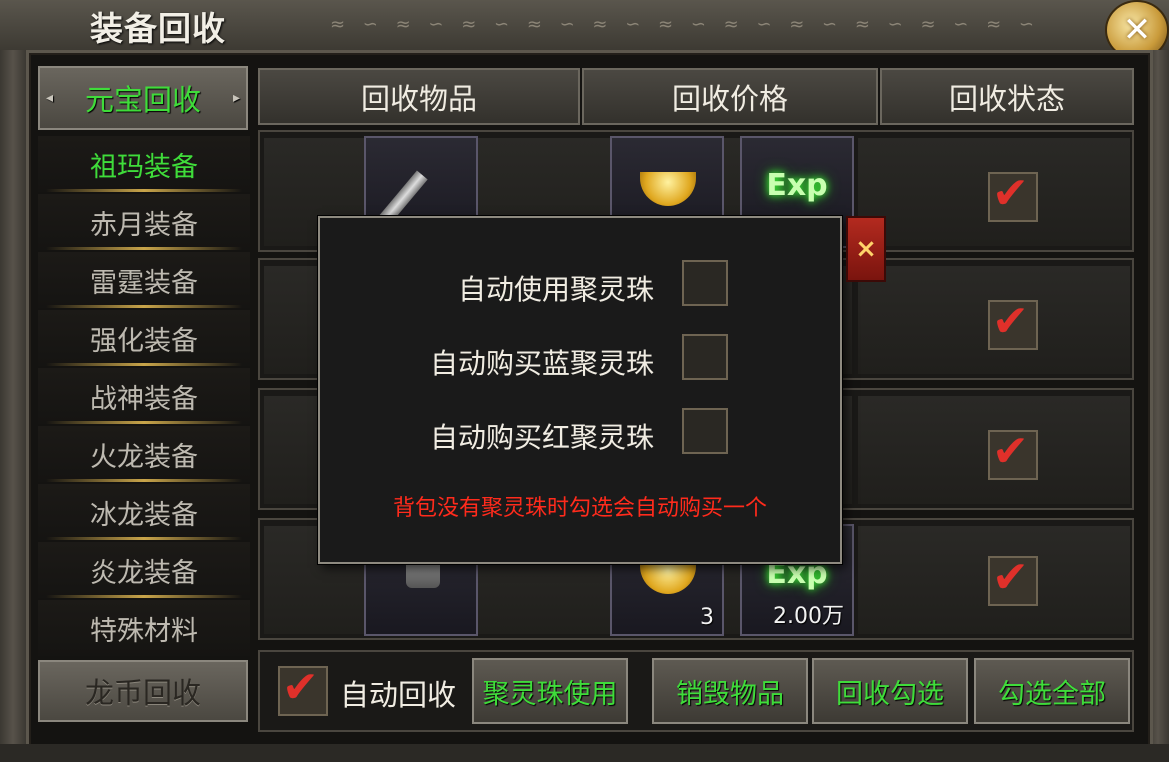 This screenshot has height=762, width=1169. Describe the element at coordinates (236, 98) in the screenshot. I see `arrow-right-icon: ▸` at that location.